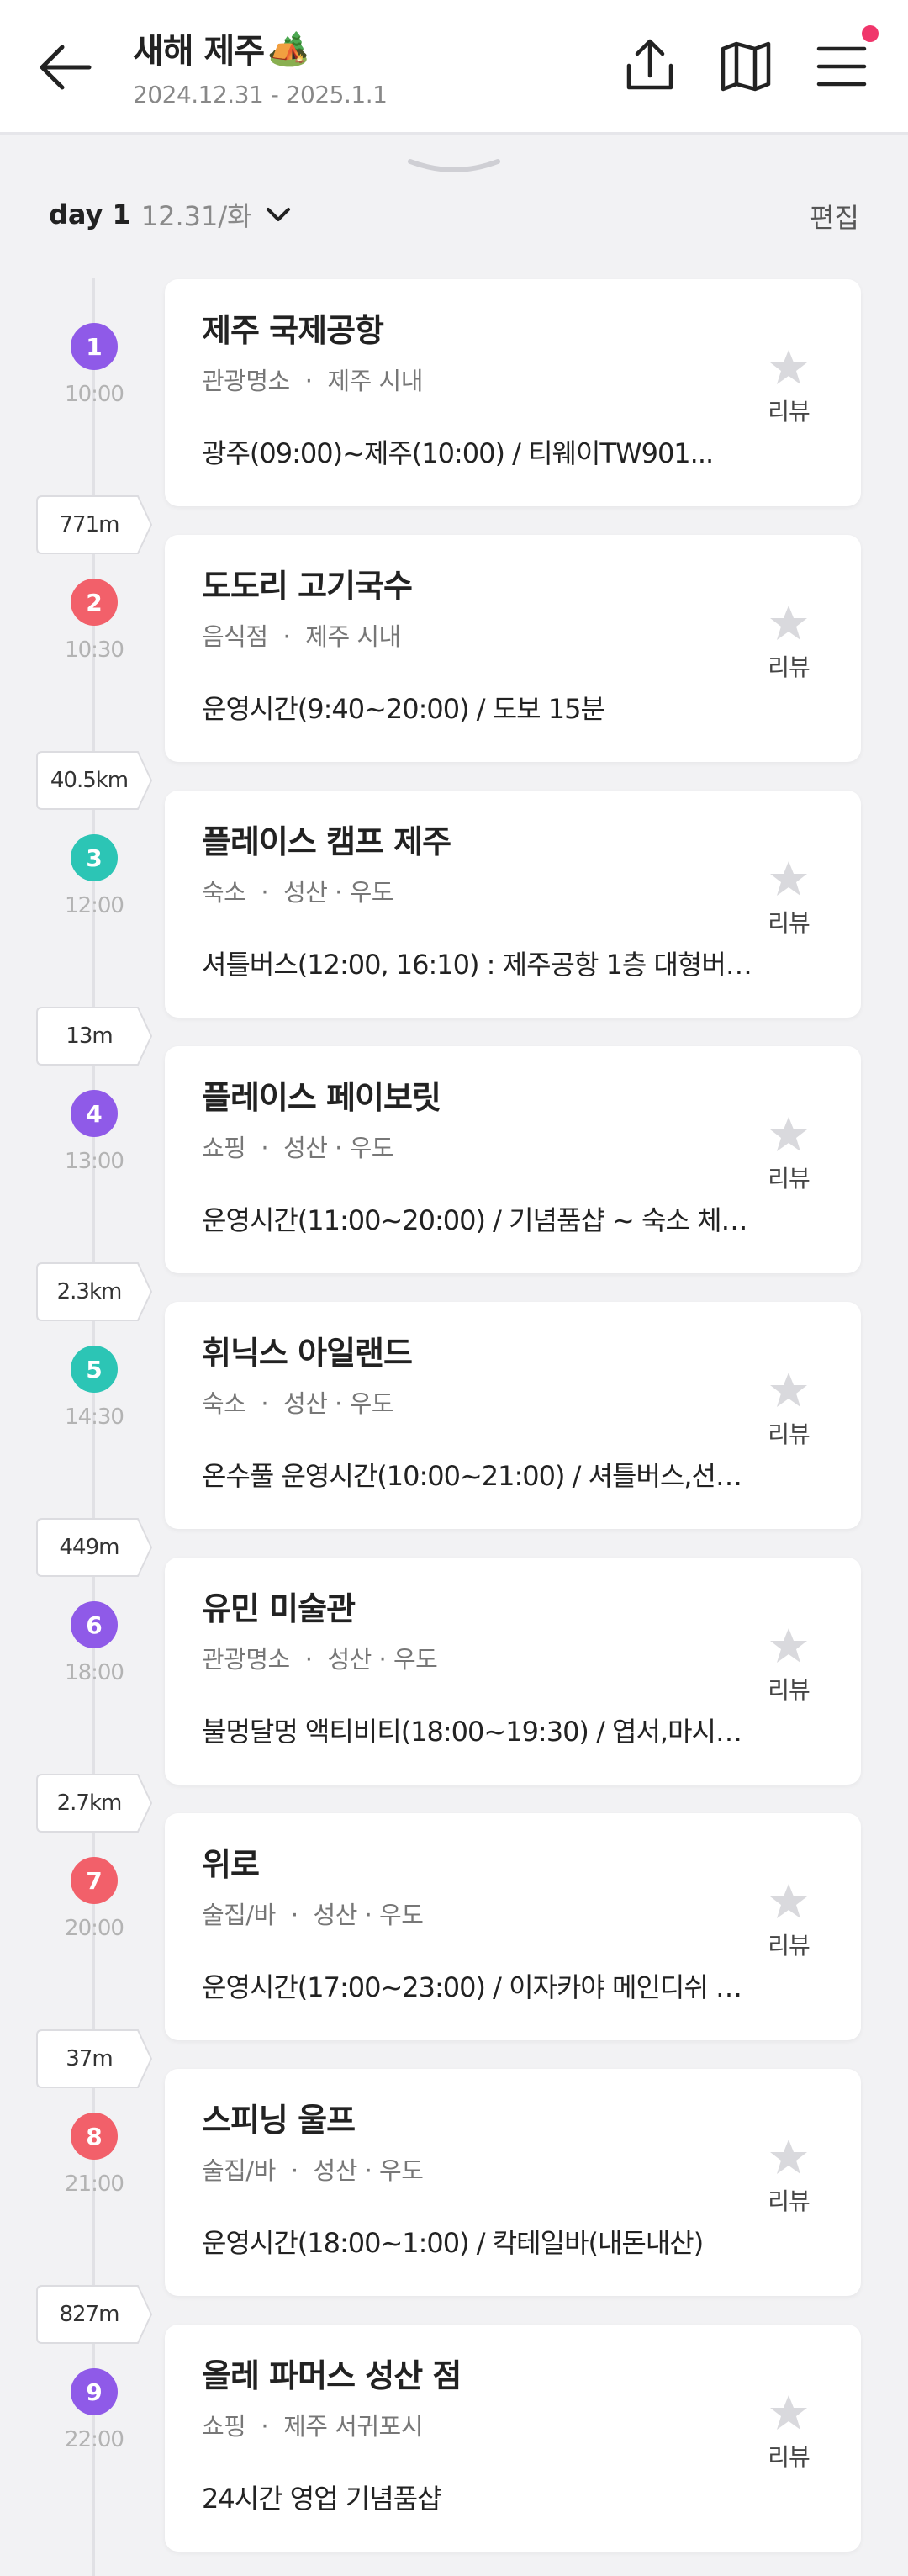 This screenshot has height=2576, width=908. Describe the element at coordinates (94, 394) in the screenshot. I see `place-time: 10:00` at that location.